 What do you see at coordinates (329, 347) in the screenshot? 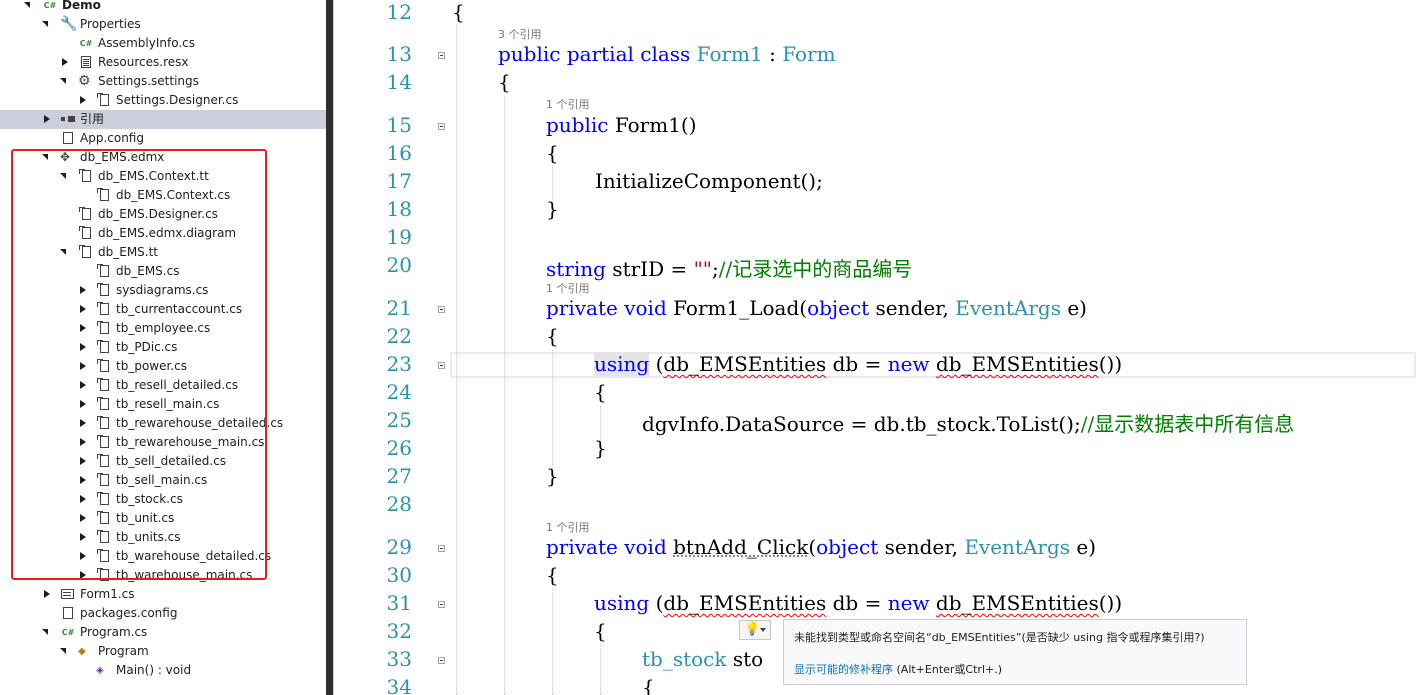
I see `pane-splitter` at bounding box center [329, 347].